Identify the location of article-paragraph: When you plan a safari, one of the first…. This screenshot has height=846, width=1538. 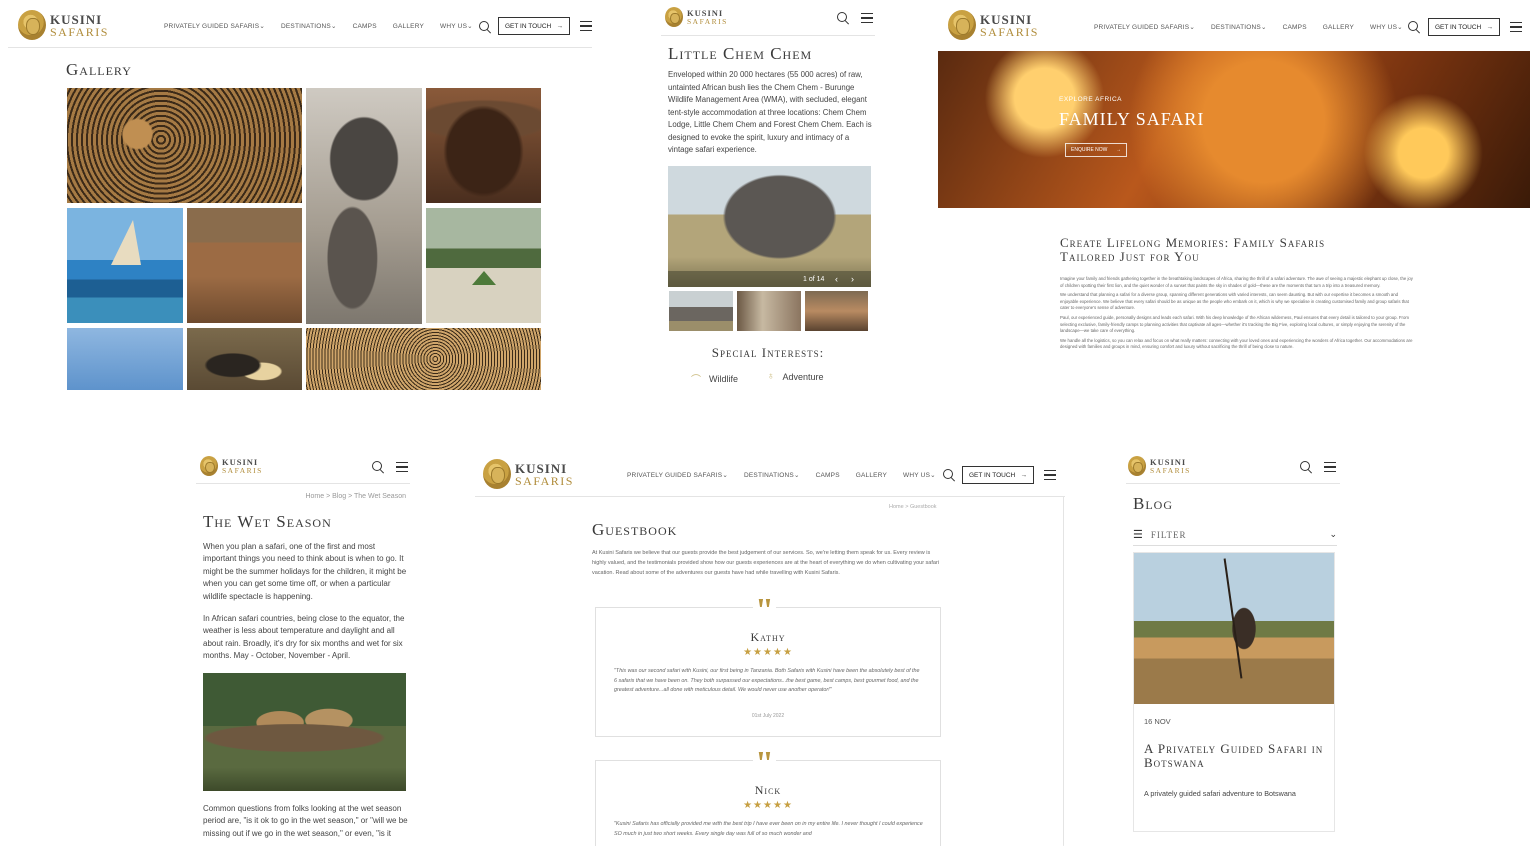
(305, 571).